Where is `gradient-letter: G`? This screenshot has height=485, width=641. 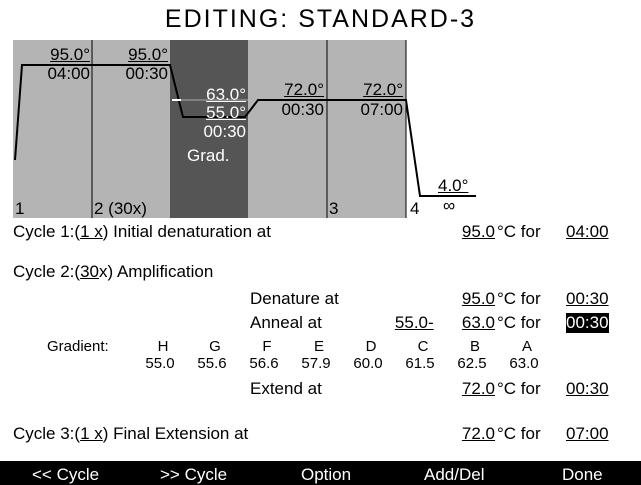
gradient-letter: G is located at coordinates (215, 346).